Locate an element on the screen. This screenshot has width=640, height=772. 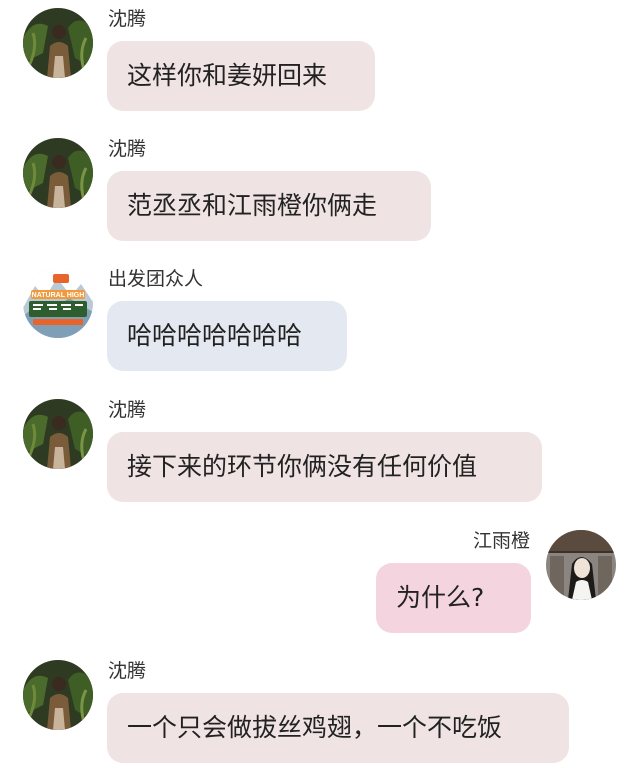
message-bubble: 范丞丞和江雨橙你俩走 is located at coordinates (269, 206).